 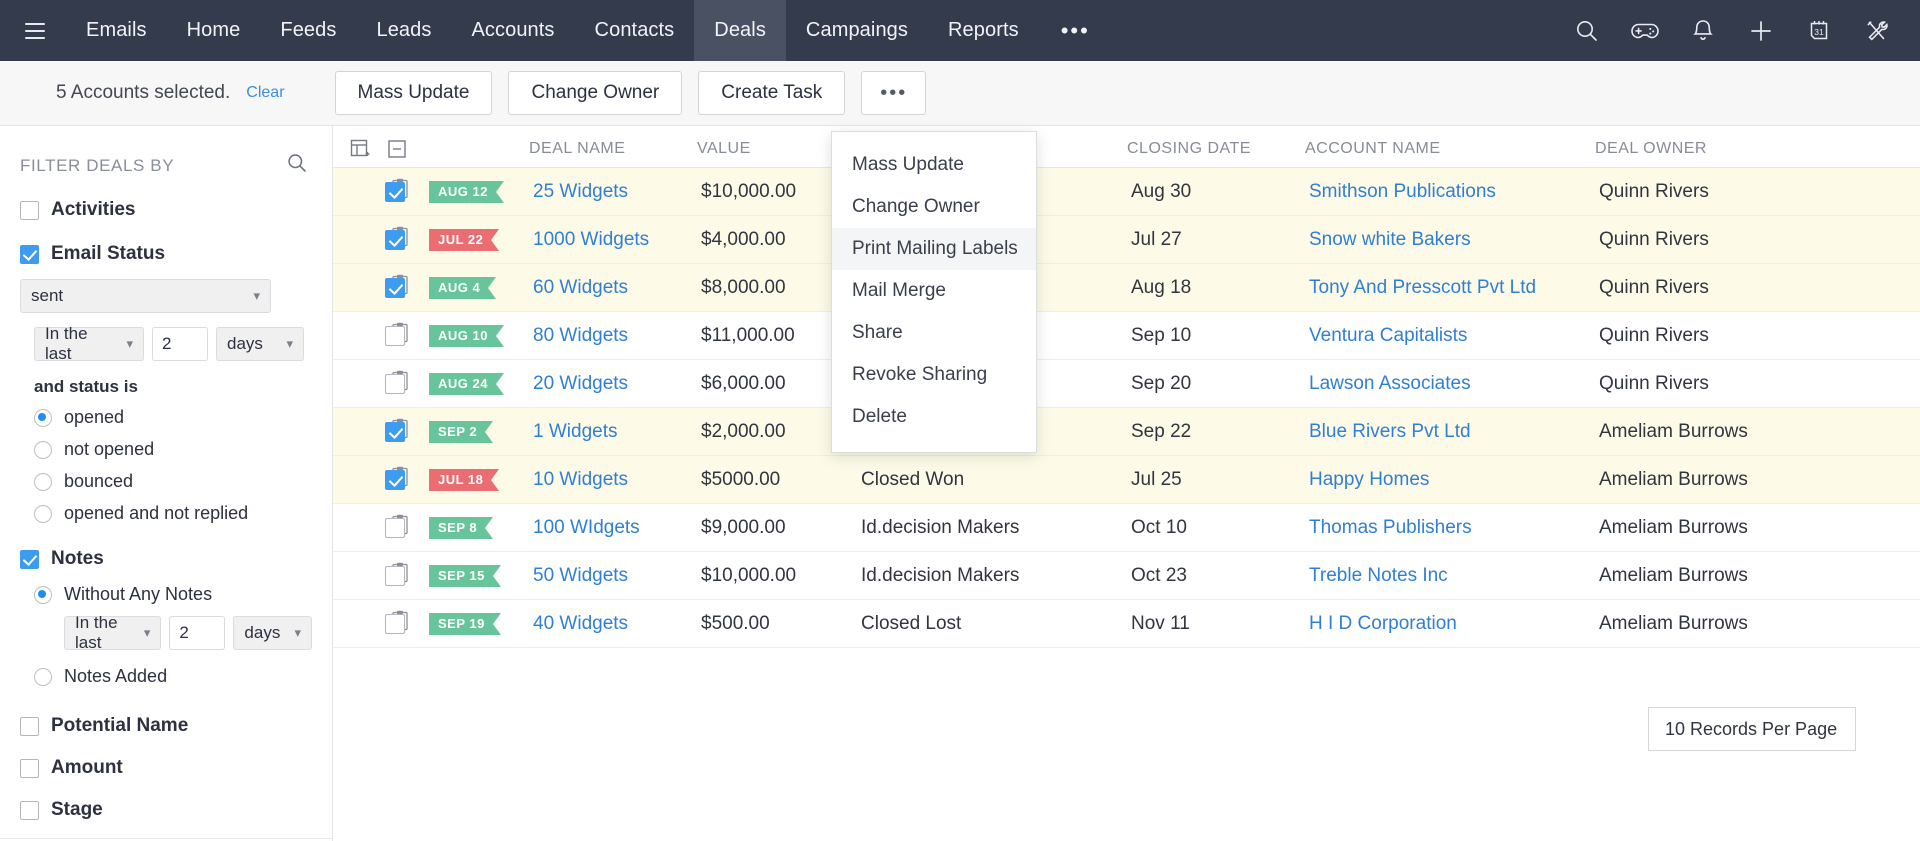 I want to click on create-task-button: Create Task, so click(x=772, y=93).